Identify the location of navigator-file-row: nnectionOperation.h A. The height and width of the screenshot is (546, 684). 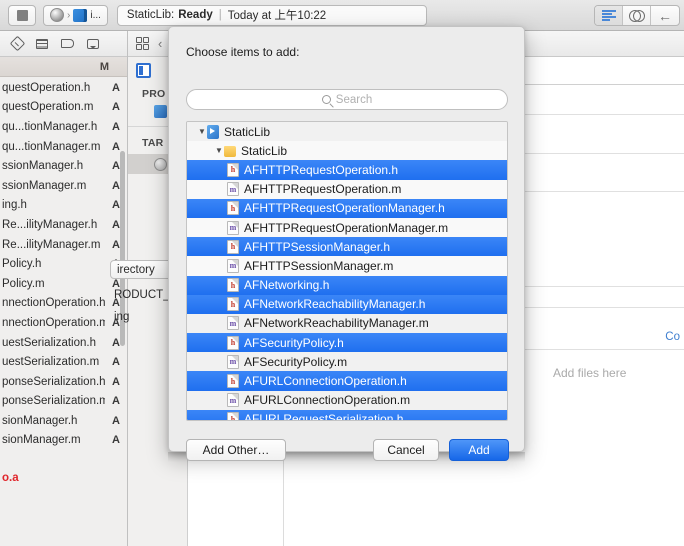
(63, 304).